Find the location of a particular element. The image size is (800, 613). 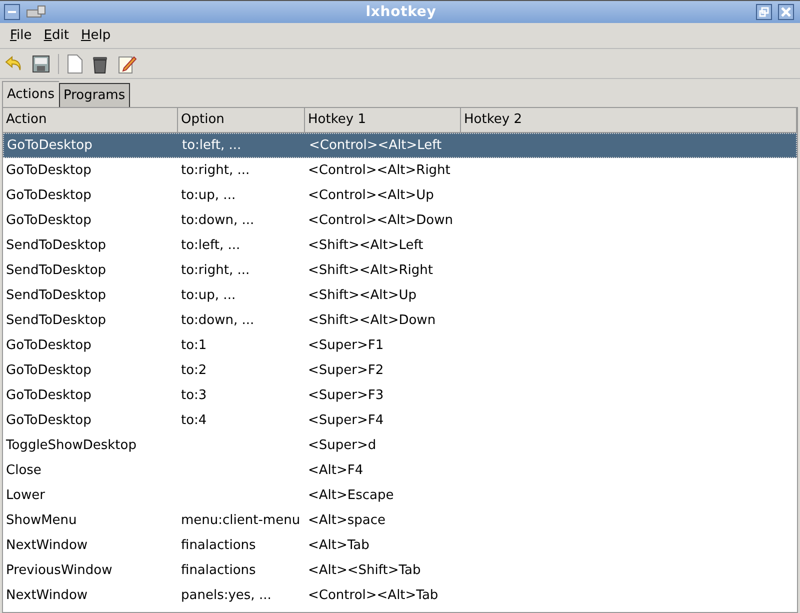

table-cell: <Alt>F4 is located at coordinates (336, 470).